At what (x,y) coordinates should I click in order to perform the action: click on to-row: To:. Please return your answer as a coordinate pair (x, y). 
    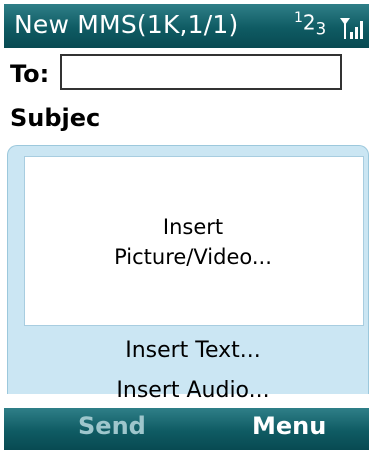
    Looking at the image, I should click on (186, 74).